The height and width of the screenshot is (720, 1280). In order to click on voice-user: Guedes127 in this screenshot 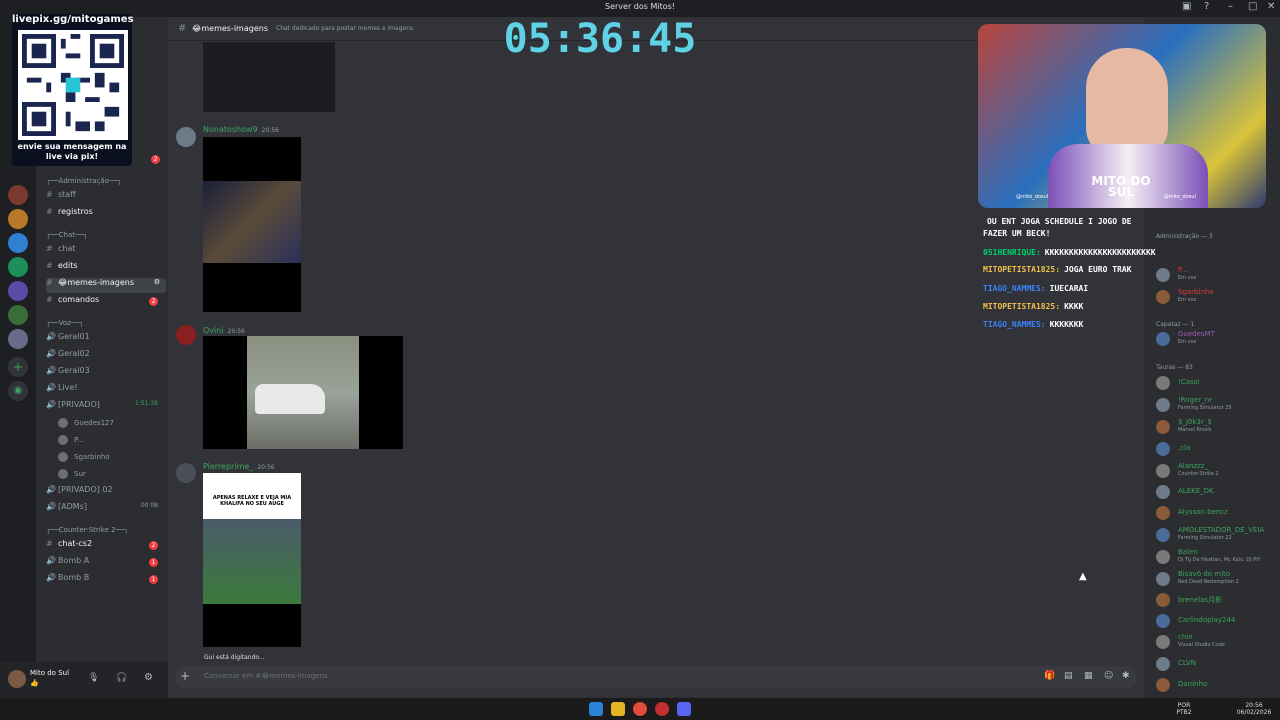, I will do `click(86, 423)`.